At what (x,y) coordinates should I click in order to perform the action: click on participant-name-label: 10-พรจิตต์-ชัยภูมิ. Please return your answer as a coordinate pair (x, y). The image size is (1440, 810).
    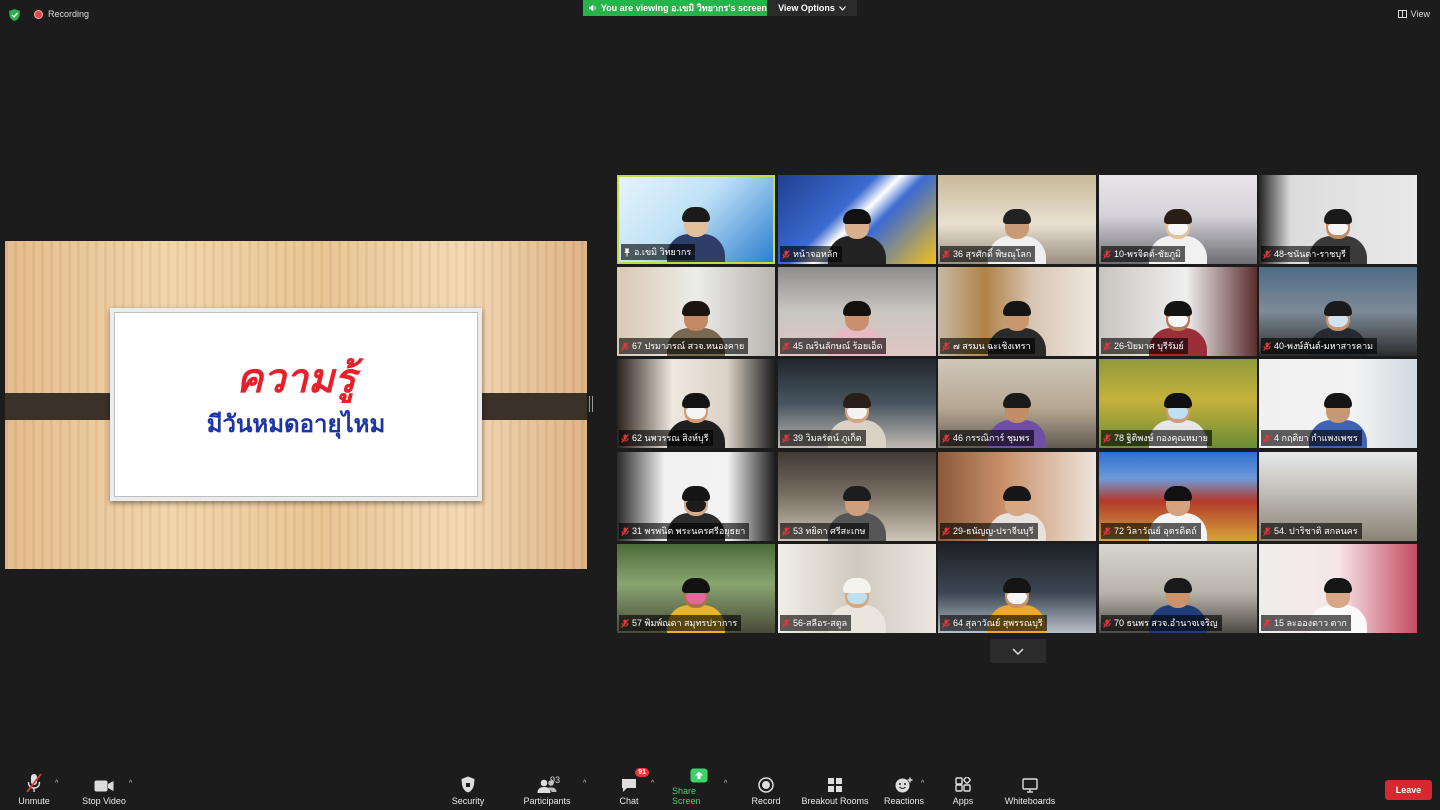
    Looking at the image, I should click on (1143, 254).